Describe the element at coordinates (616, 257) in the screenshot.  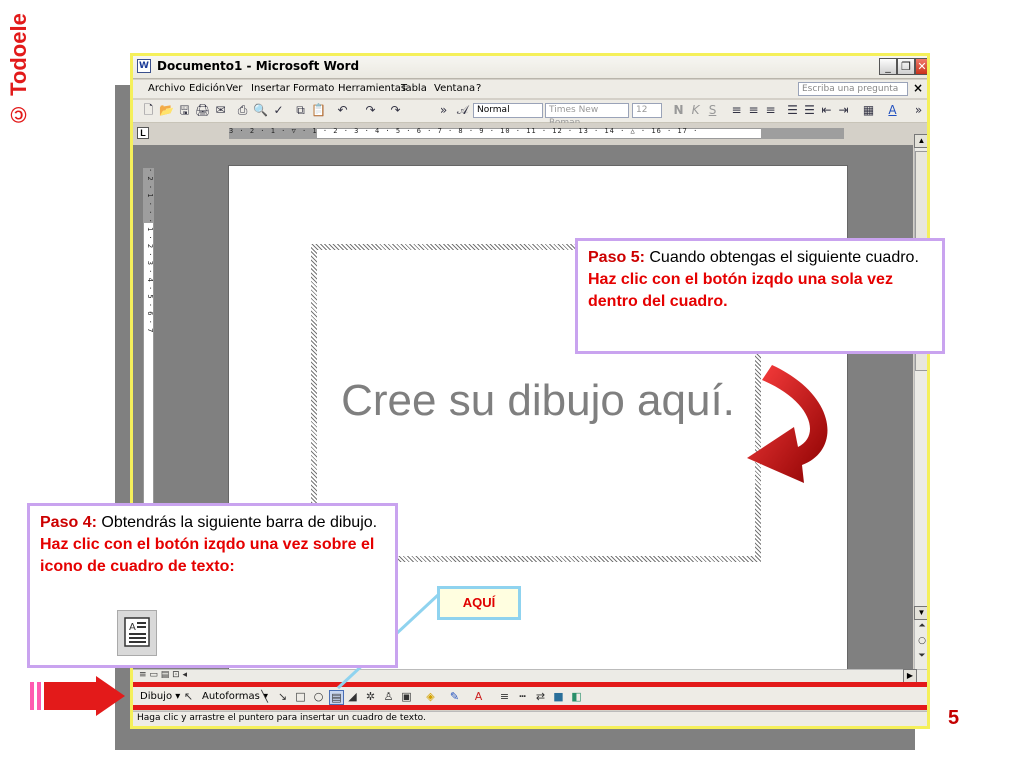
I see `paso5-label: Paso 5:` at that location.